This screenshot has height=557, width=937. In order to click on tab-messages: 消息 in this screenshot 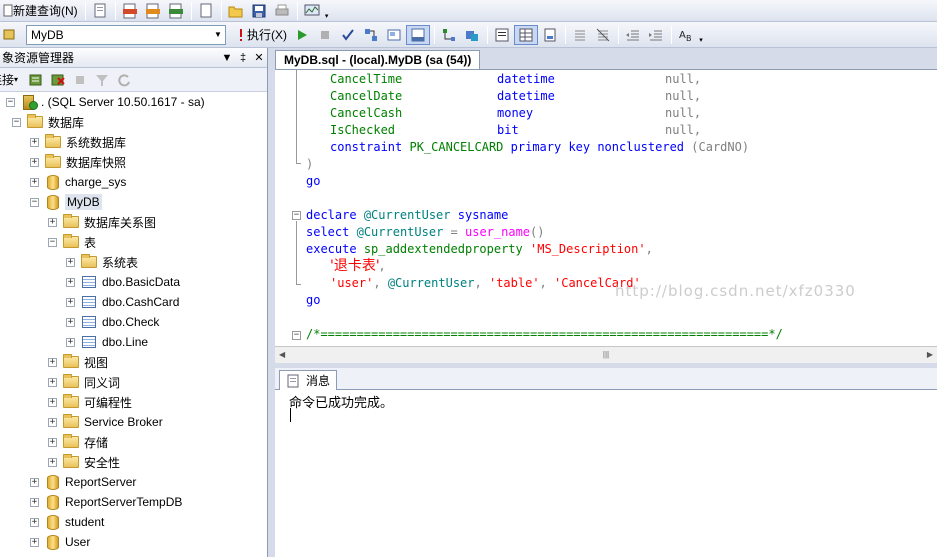, I will do `click(308, 380)`.